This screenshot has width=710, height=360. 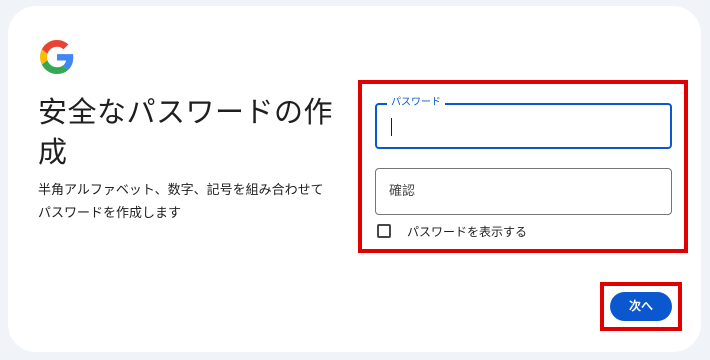 What do you see at coordinates (186, 112) in the screenshot?
I see `title-line-1: 安全なパスワードの作` at bounding box center [186, 112].